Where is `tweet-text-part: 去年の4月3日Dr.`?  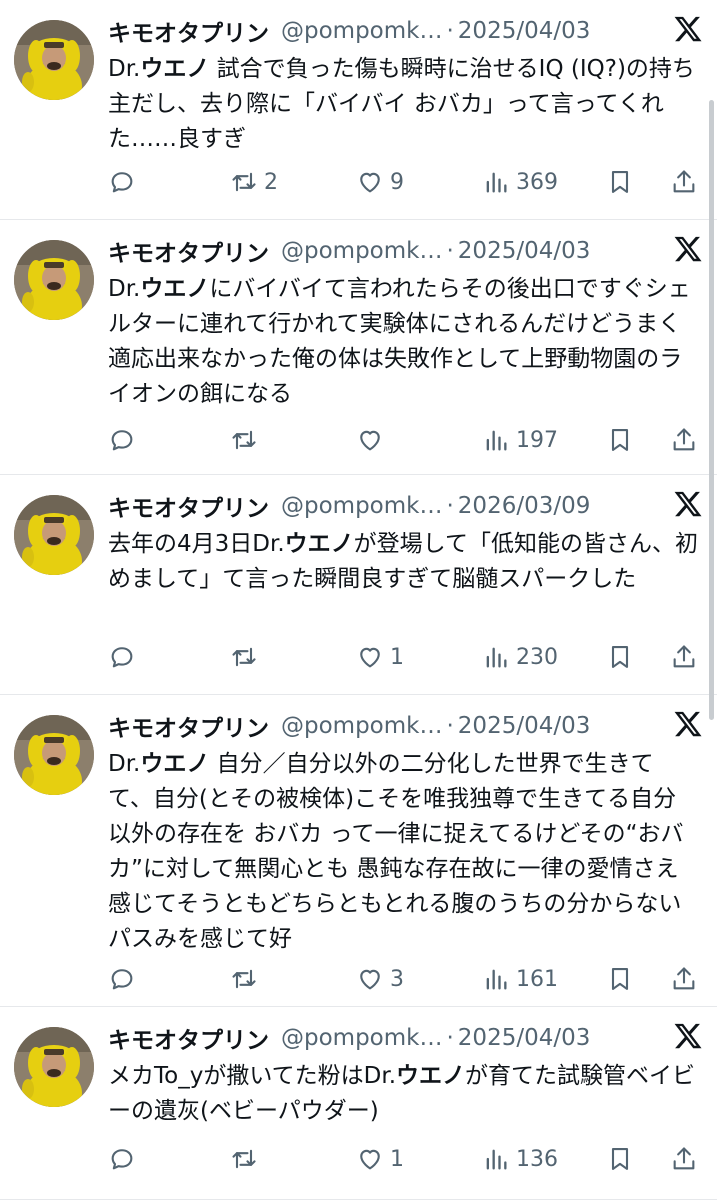 tweet-text-part: 去年の4月3日Dr. is located at coordinates (196, 544).